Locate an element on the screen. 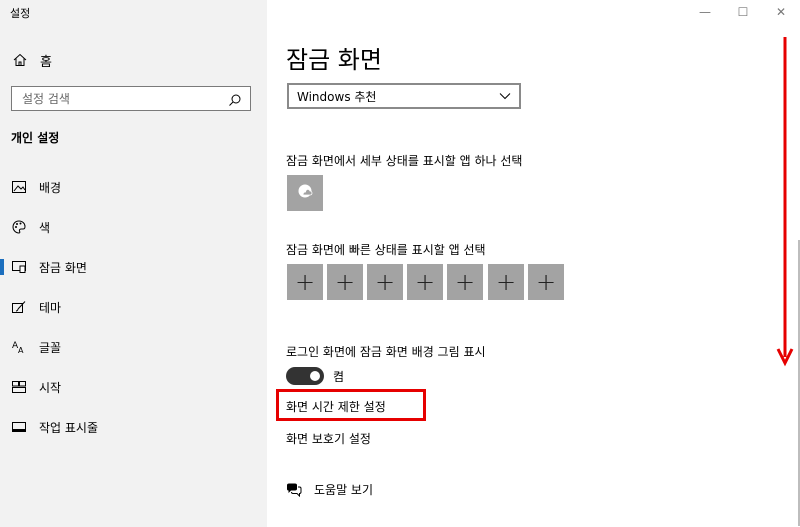  sidebar-item-label: 배경 is located at coordinates (50, 187).